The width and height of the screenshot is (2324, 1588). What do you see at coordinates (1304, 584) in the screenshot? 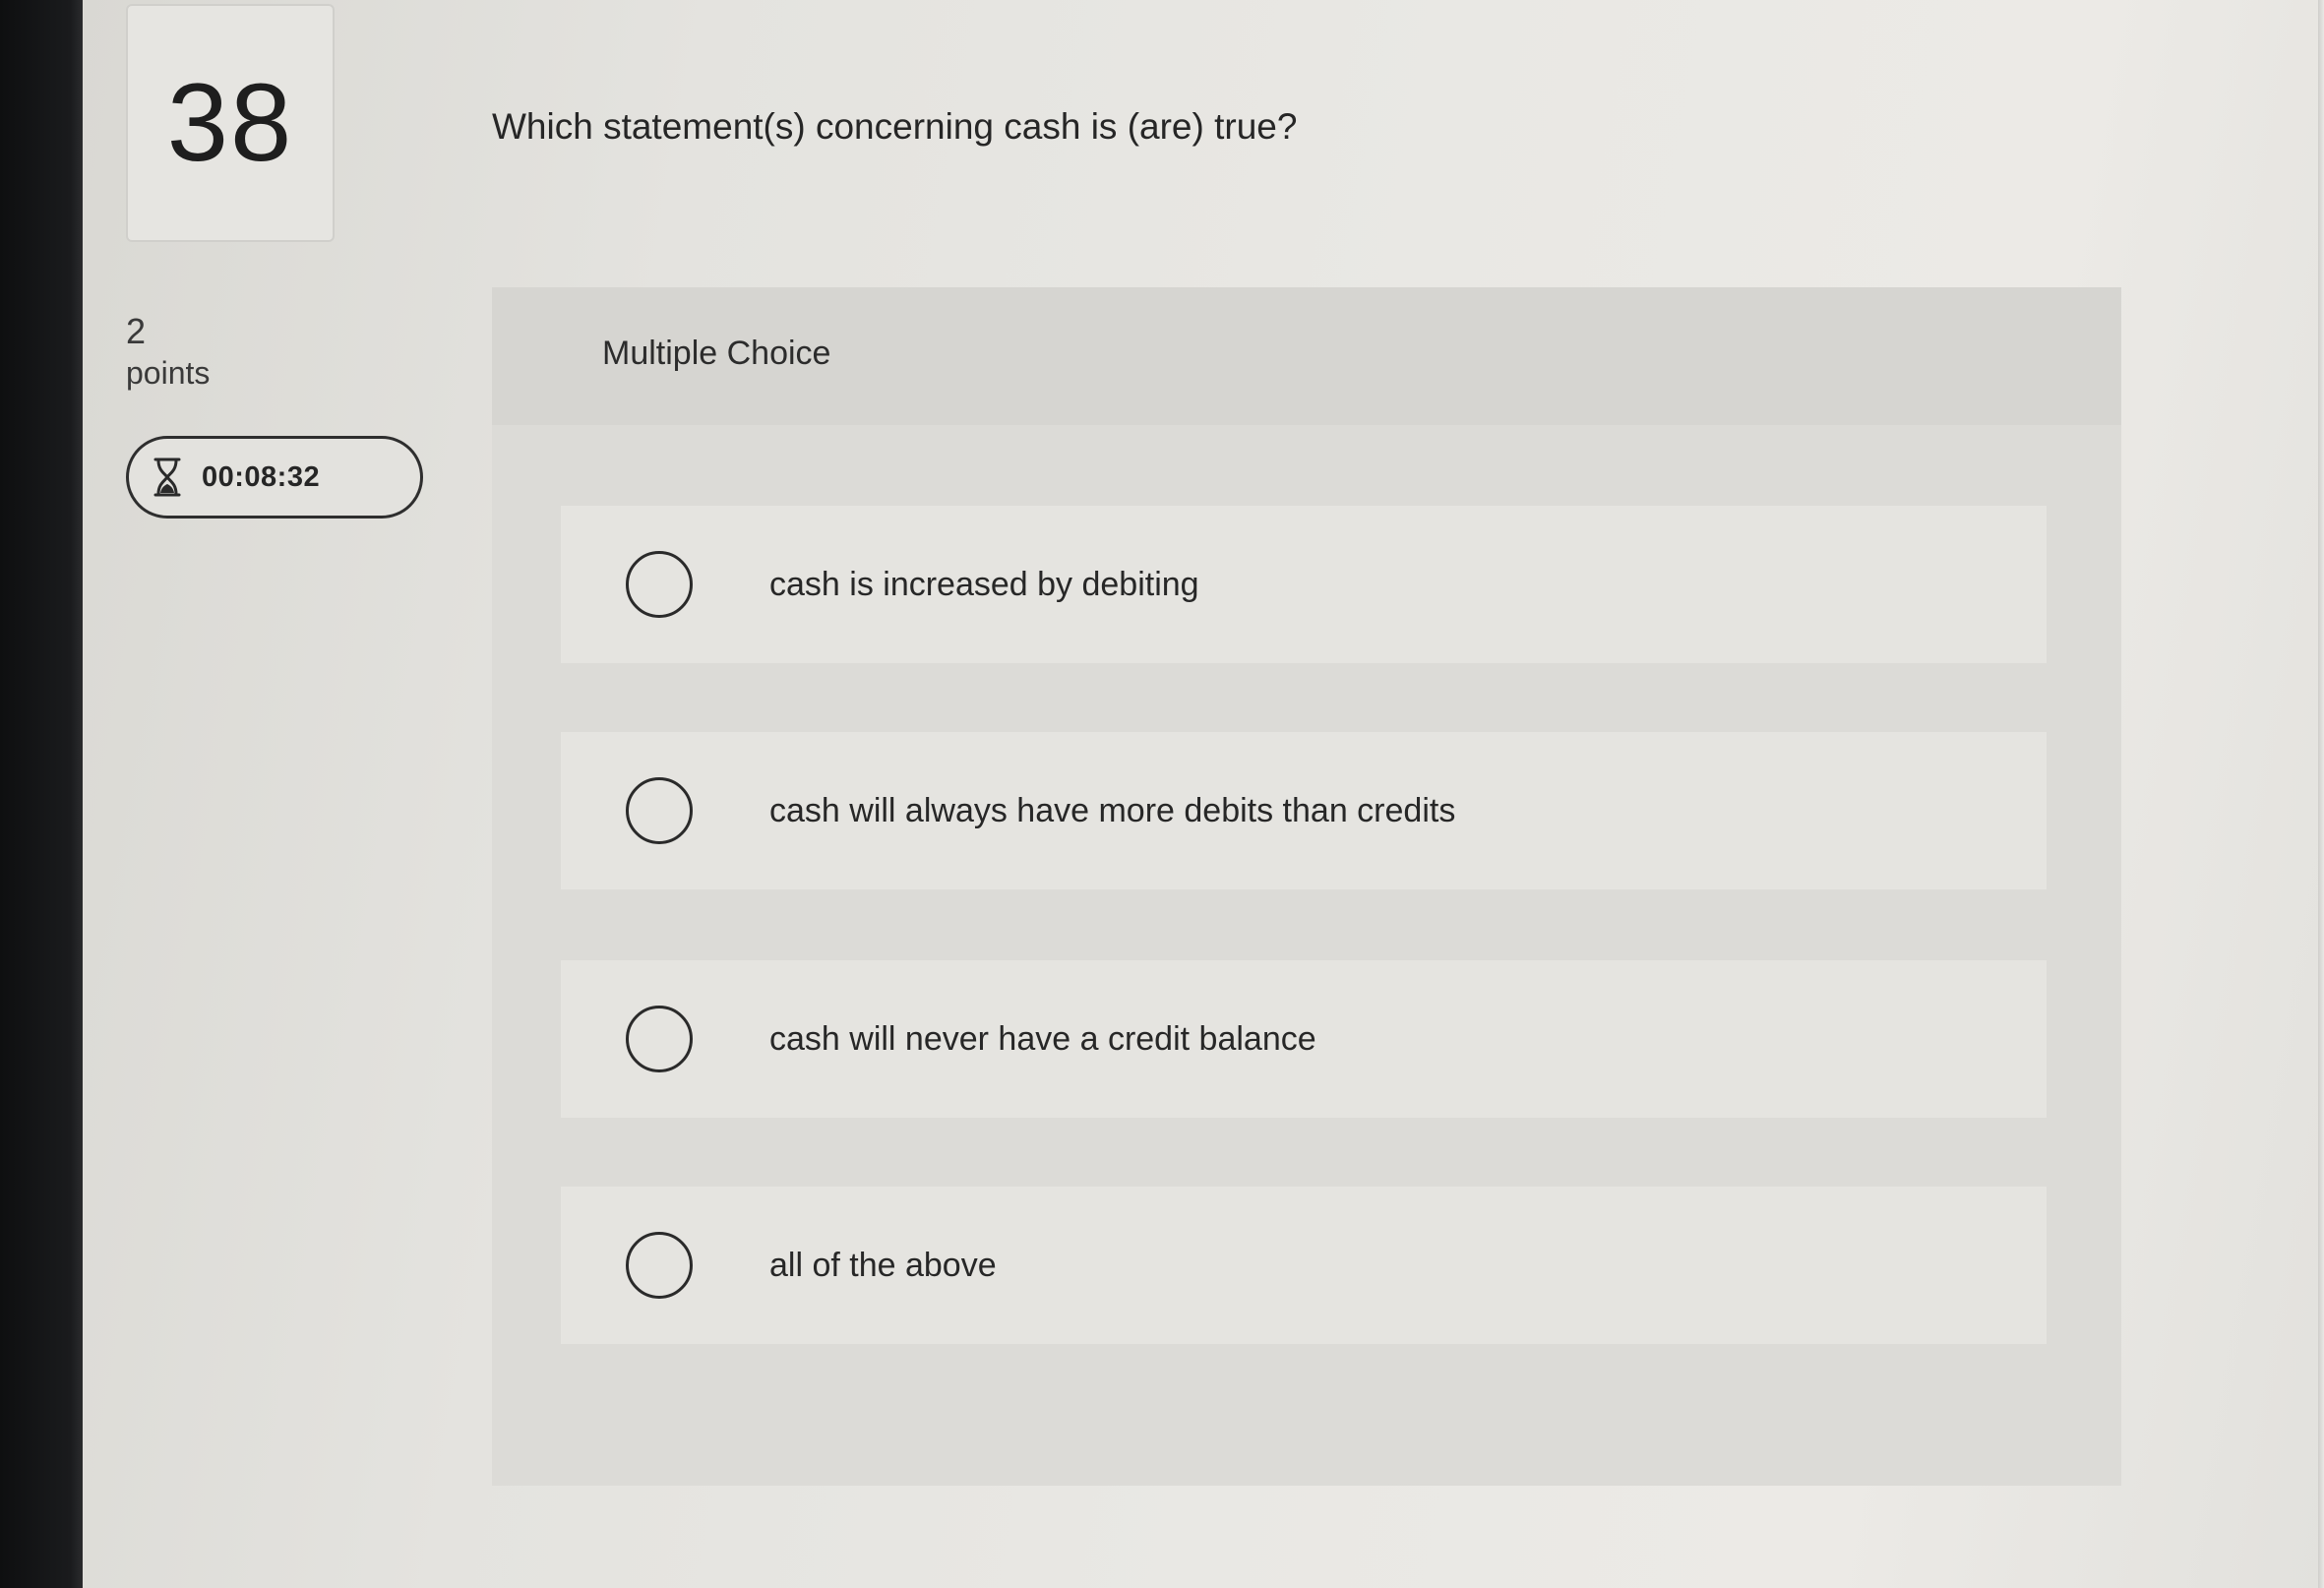
I see `answer-option: cash is increased by debiting` at bounding box center [1304, 584].